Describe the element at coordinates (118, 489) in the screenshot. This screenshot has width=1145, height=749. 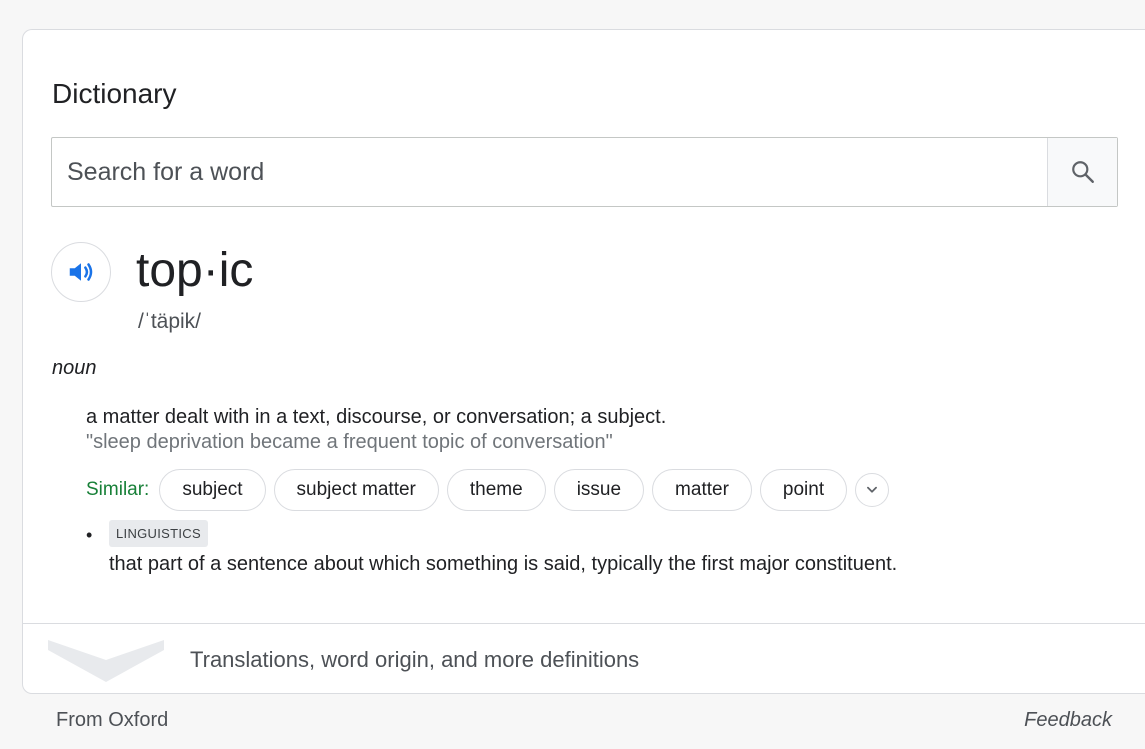
I see `similar-label: Similar:` at that location.